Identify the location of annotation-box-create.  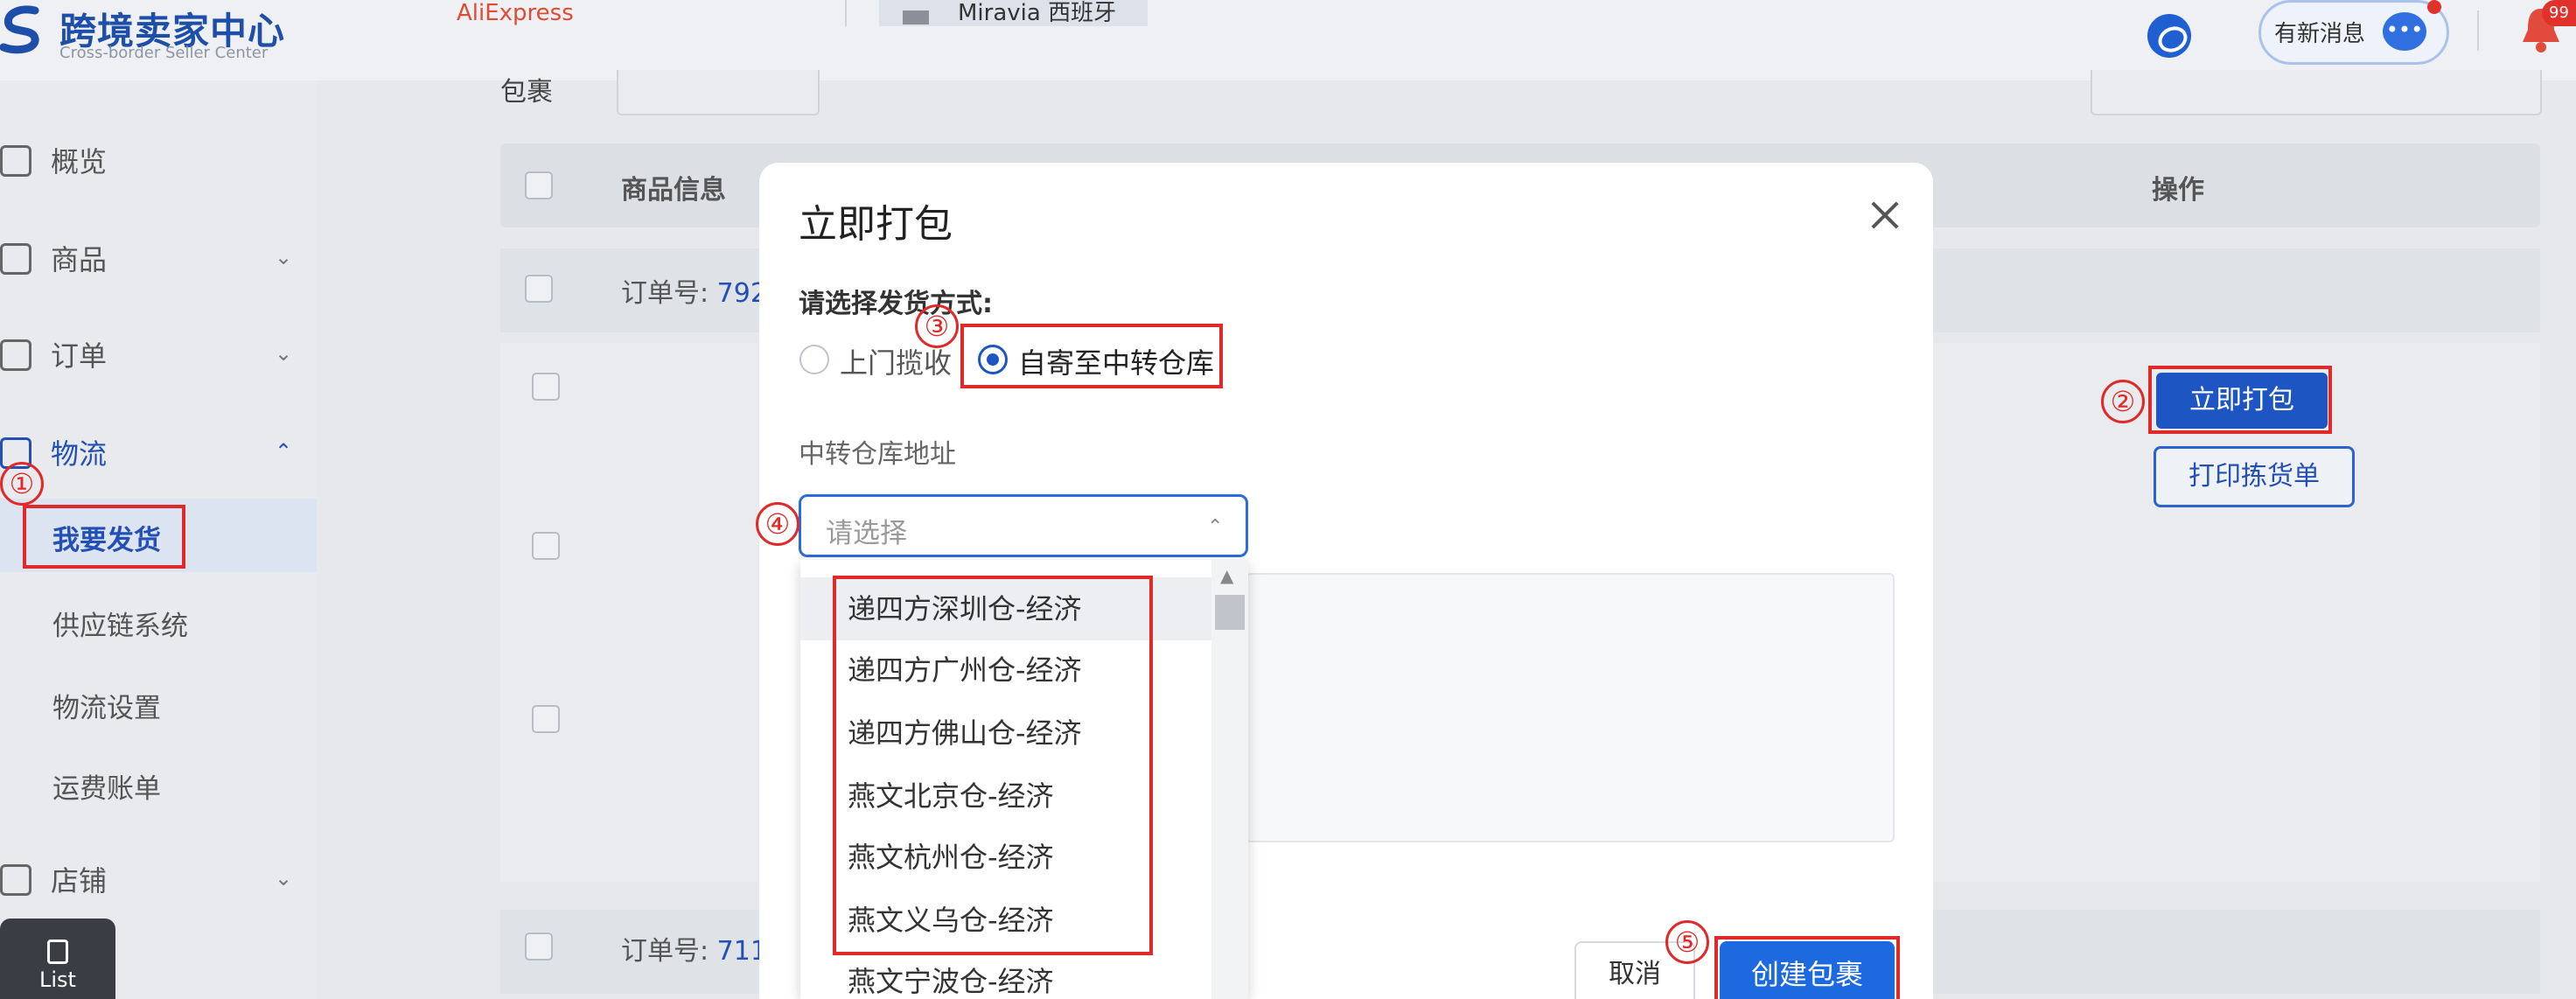
(1807, 967).